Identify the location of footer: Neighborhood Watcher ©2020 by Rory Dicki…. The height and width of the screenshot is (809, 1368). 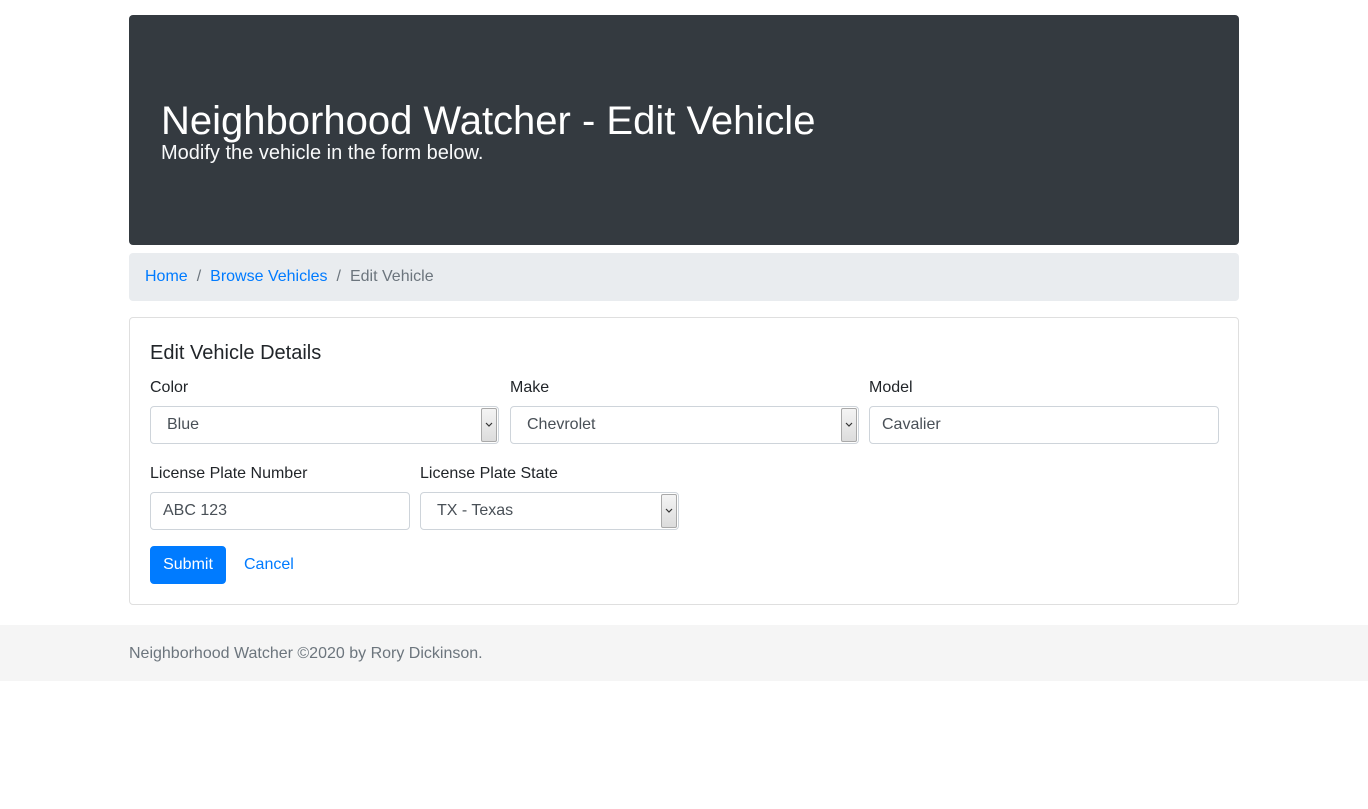
(684, 653).